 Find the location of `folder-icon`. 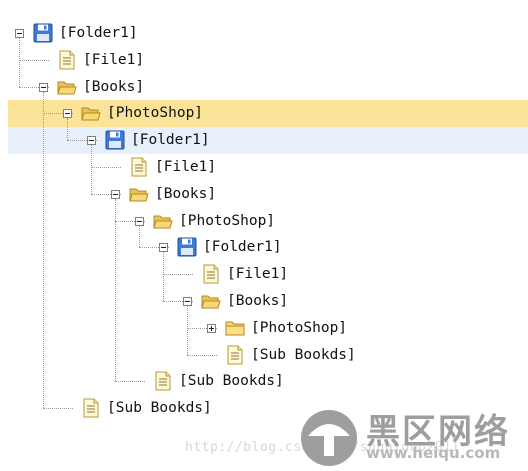

folder-icon is located at coordinates (235, 328).